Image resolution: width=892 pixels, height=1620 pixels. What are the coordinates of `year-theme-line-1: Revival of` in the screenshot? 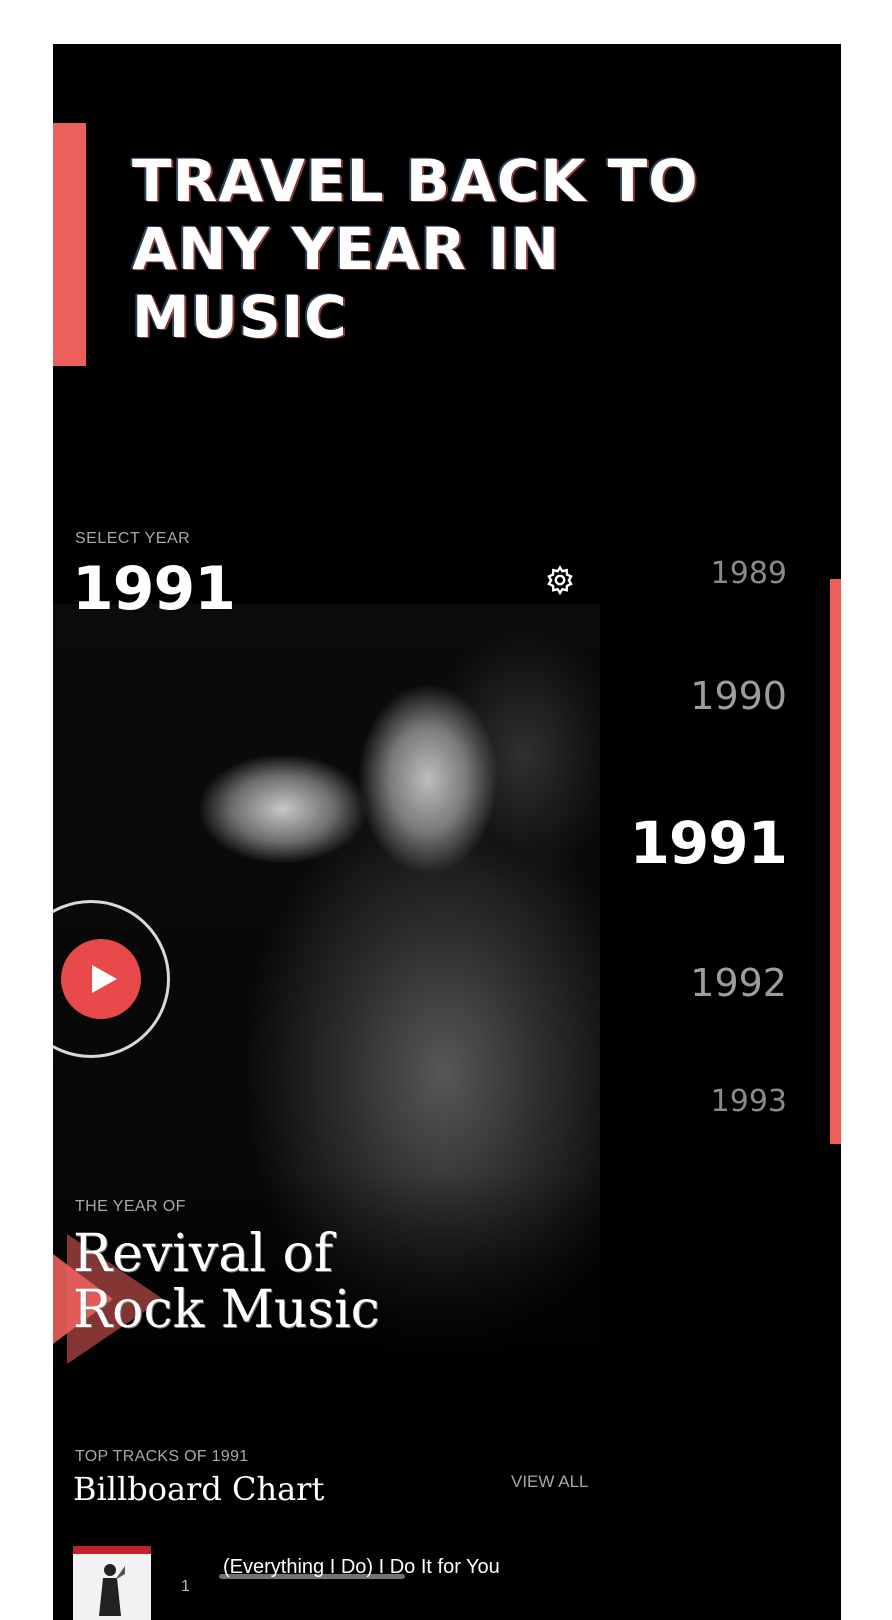 It's located at (203, 1254).